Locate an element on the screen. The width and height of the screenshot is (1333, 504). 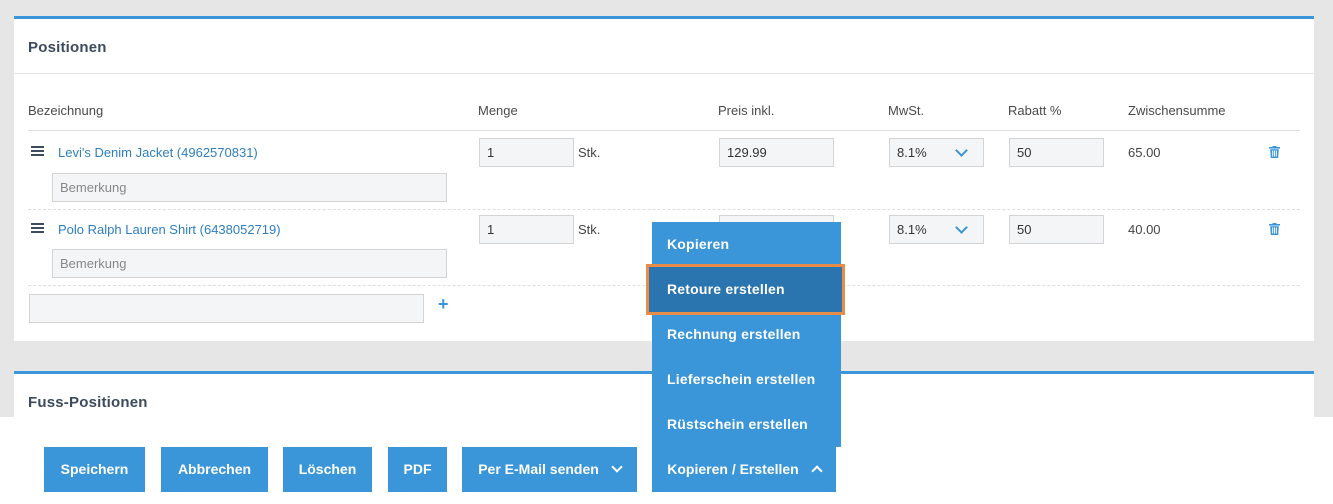
col-header-zwischensumme: Zwischensumme is located at coordinates (1177, 110).